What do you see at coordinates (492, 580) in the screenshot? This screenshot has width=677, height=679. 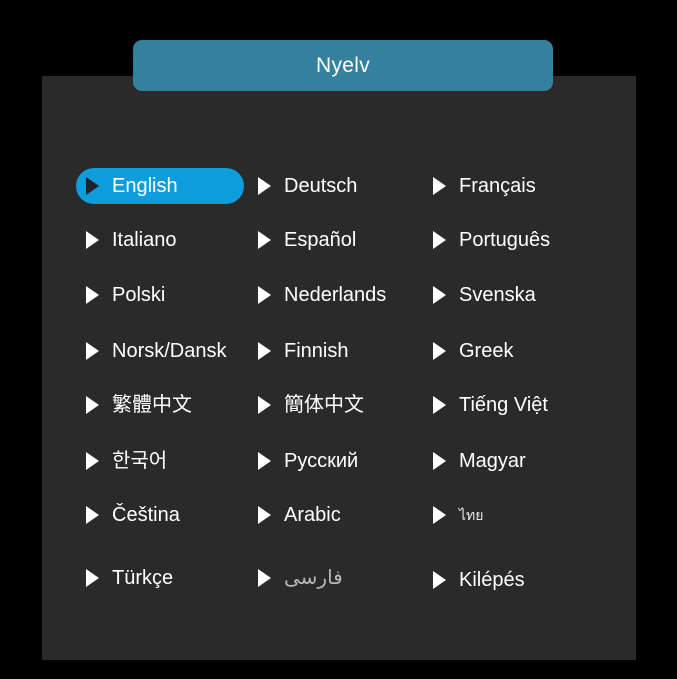 I see `language-option-label: Kilépés` at bounding box center [492, 580].